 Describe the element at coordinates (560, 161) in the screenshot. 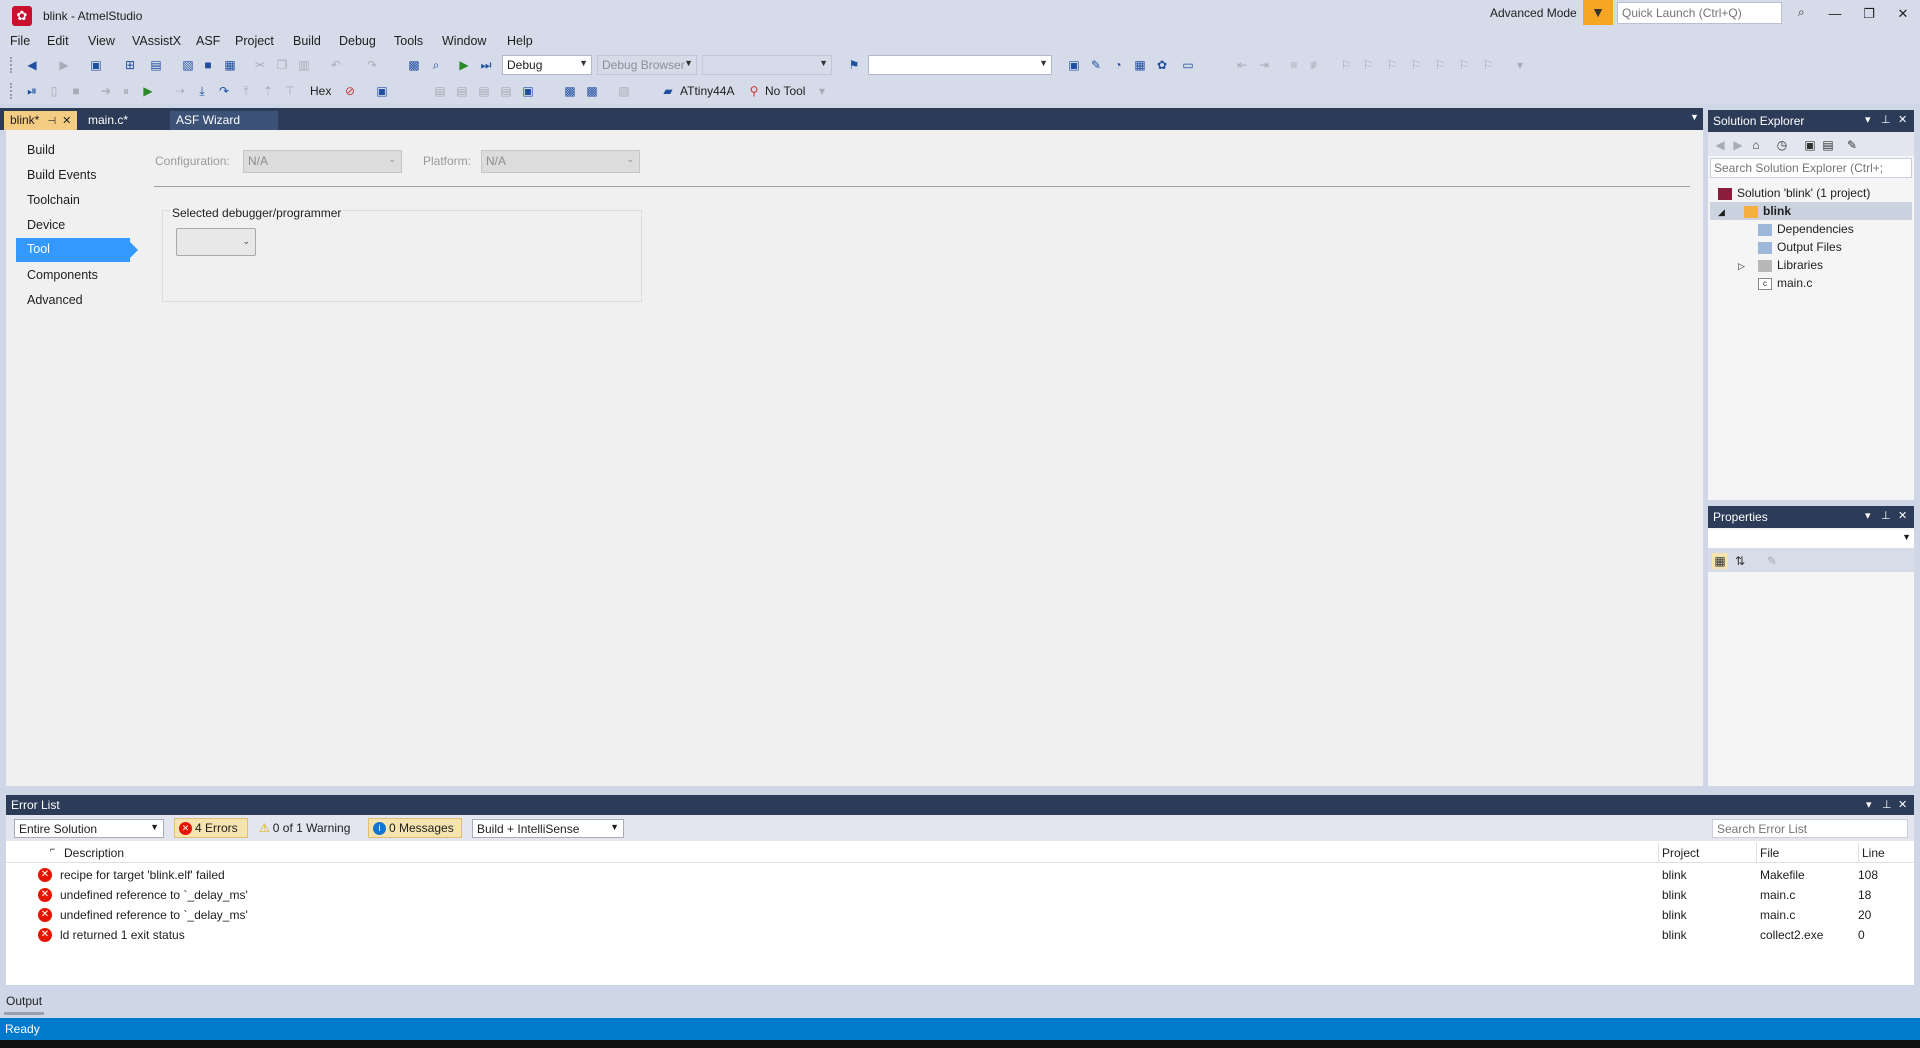

I see `platform-combo: N/A ⌄` at that location.